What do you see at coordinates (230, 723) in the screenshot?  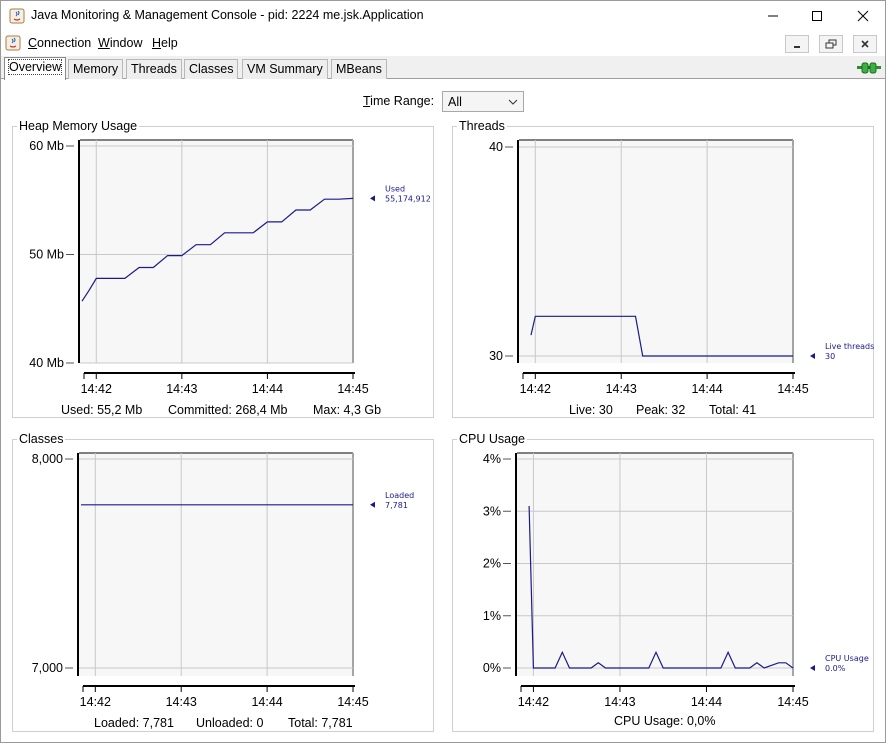 I see `classes-unloaded-summary: Unloaded: 0` at bounding box center [230, 723].